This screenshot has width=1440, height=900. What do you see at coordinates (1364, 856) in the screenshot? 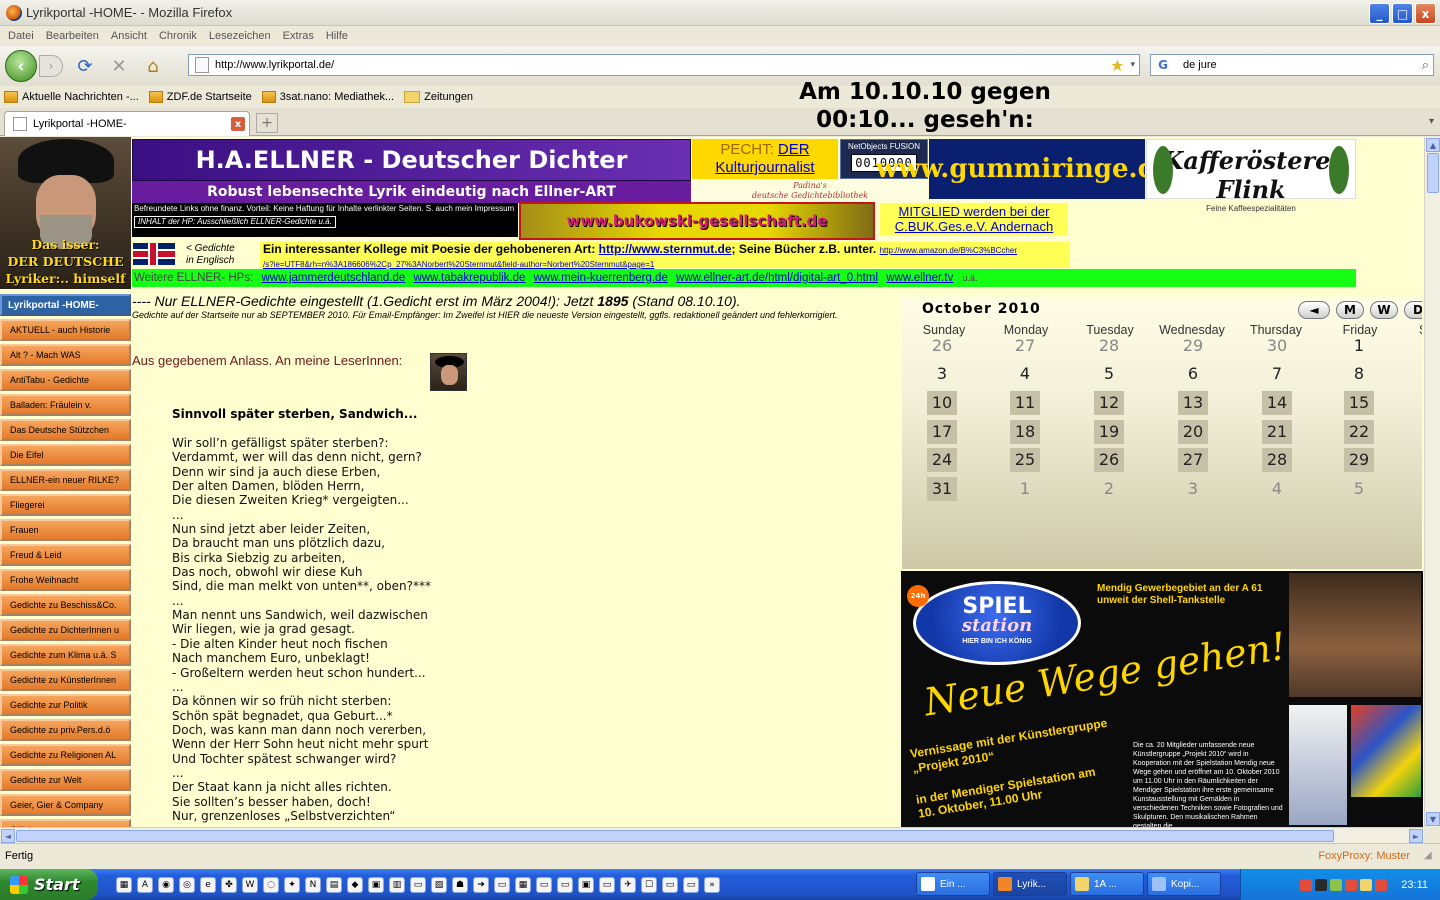
I see `foxyproxy-status: FoxyProxy: Muster` at bounding box center [1364, 856].